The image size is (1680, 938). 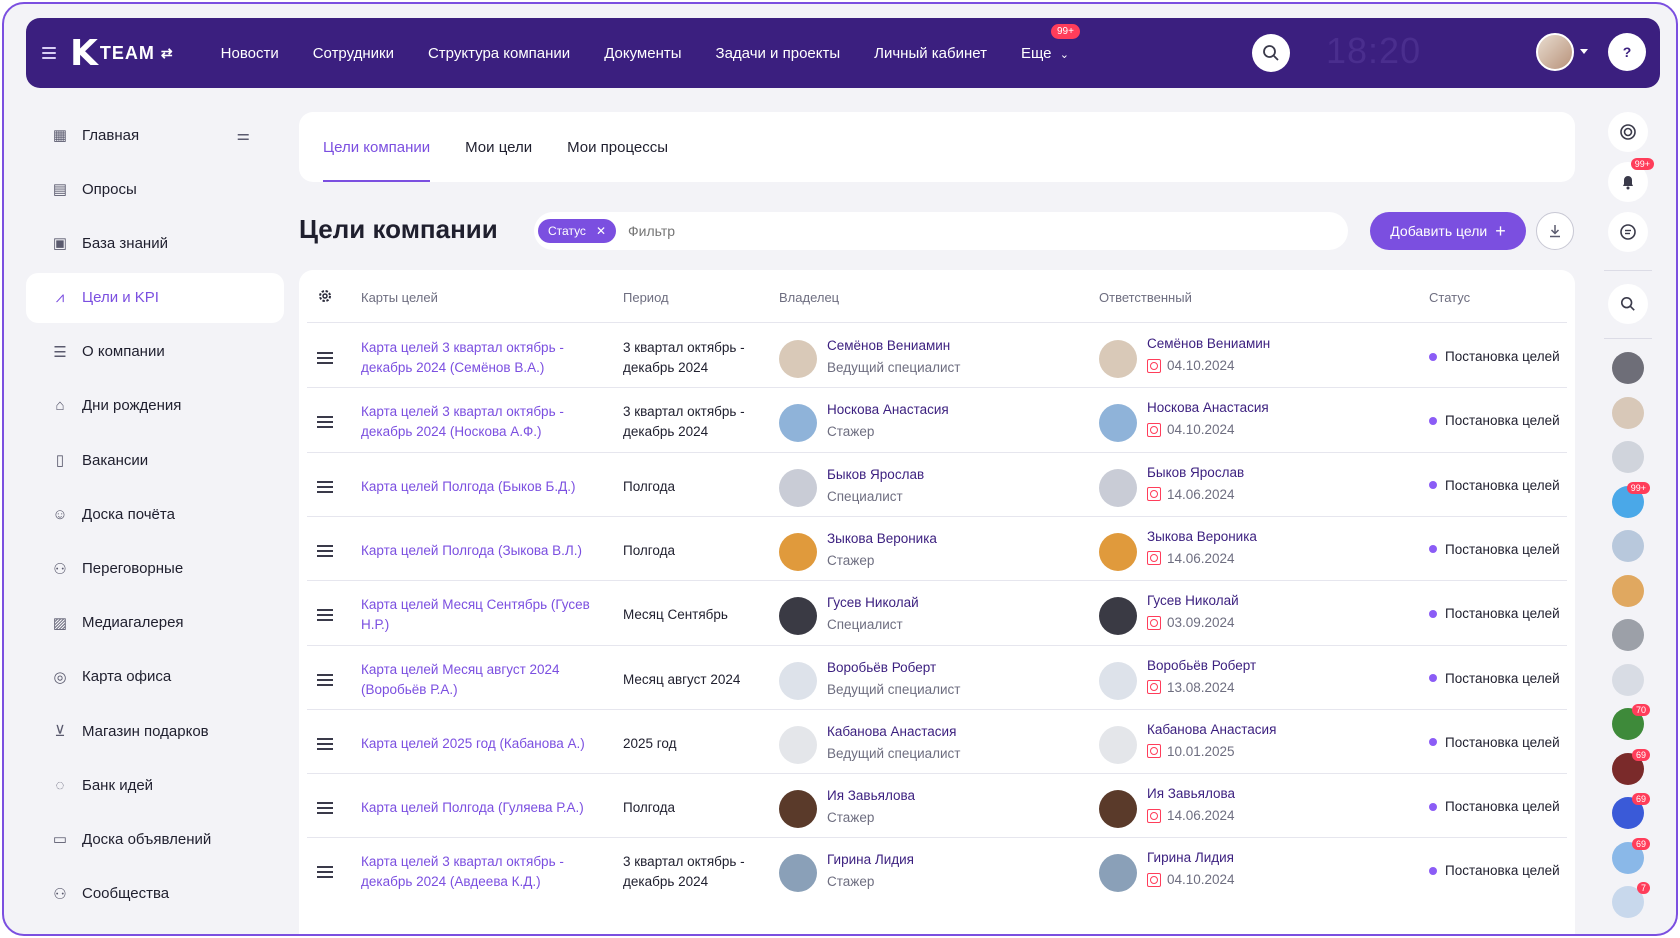 I want to click on nav-cabinet: Личный кабинет, so click(x=930, y=53).